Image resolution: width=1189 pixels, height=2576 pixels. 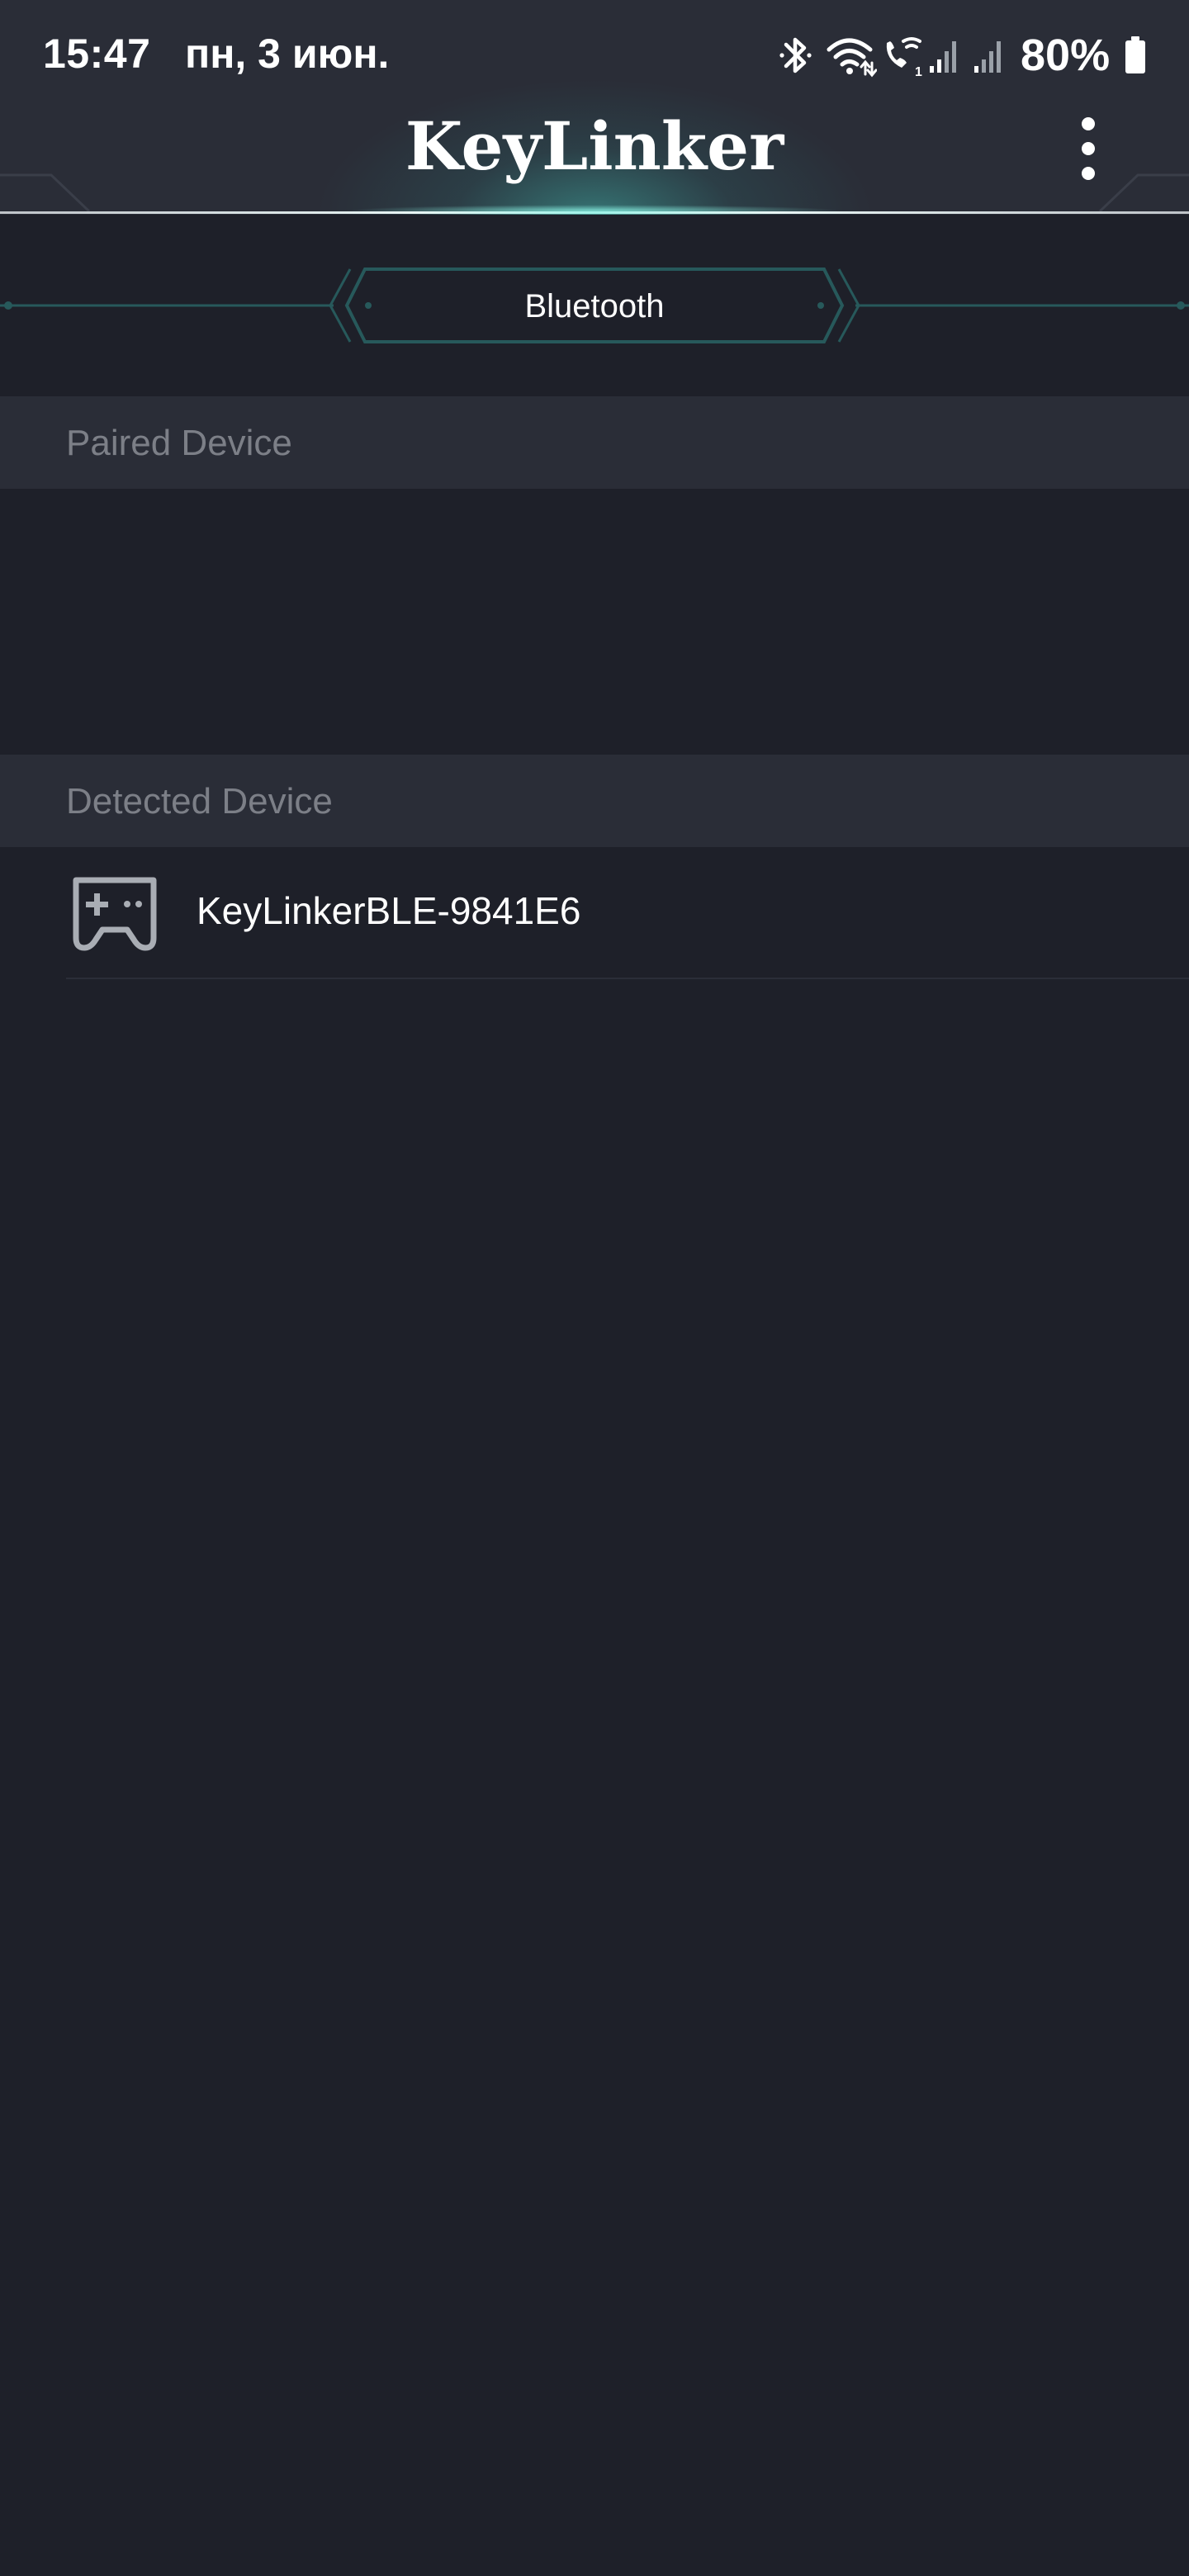 I want to click on paired-device-header: Paired Device, so click(x=594, y=442).